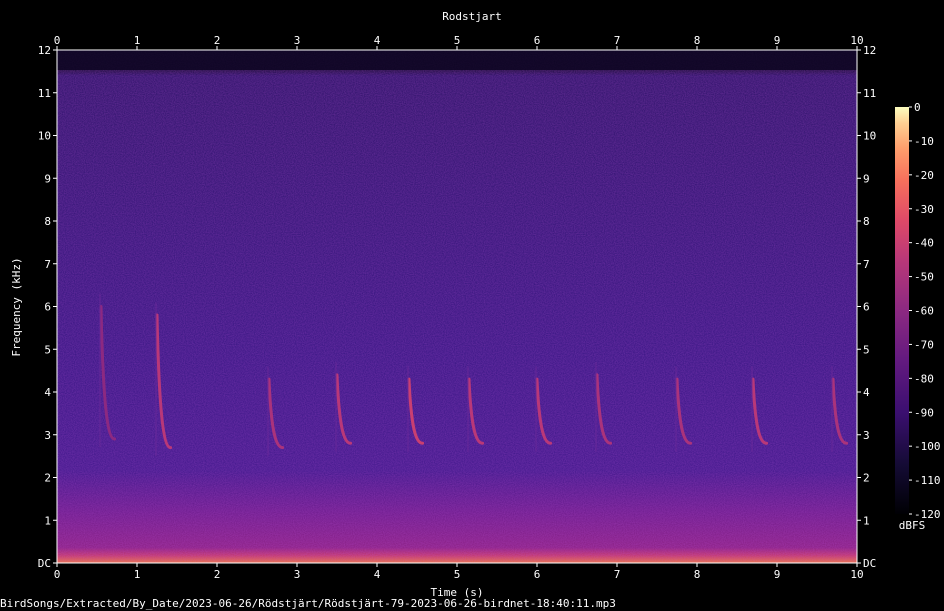 This screenshot has width=944, height=611. Describe the element at coordinates (47, 435) in the screenshot. I see `y-tick-label: 3` at that location.